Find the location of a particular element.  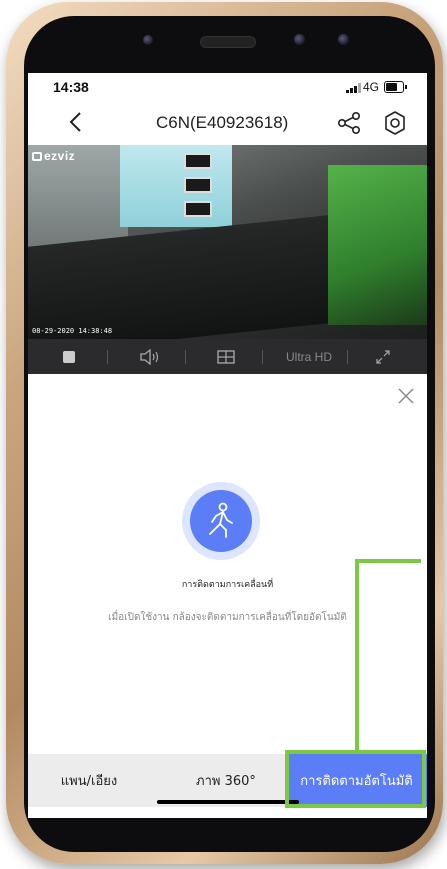

close-icon is located at coordinates (406, 396).